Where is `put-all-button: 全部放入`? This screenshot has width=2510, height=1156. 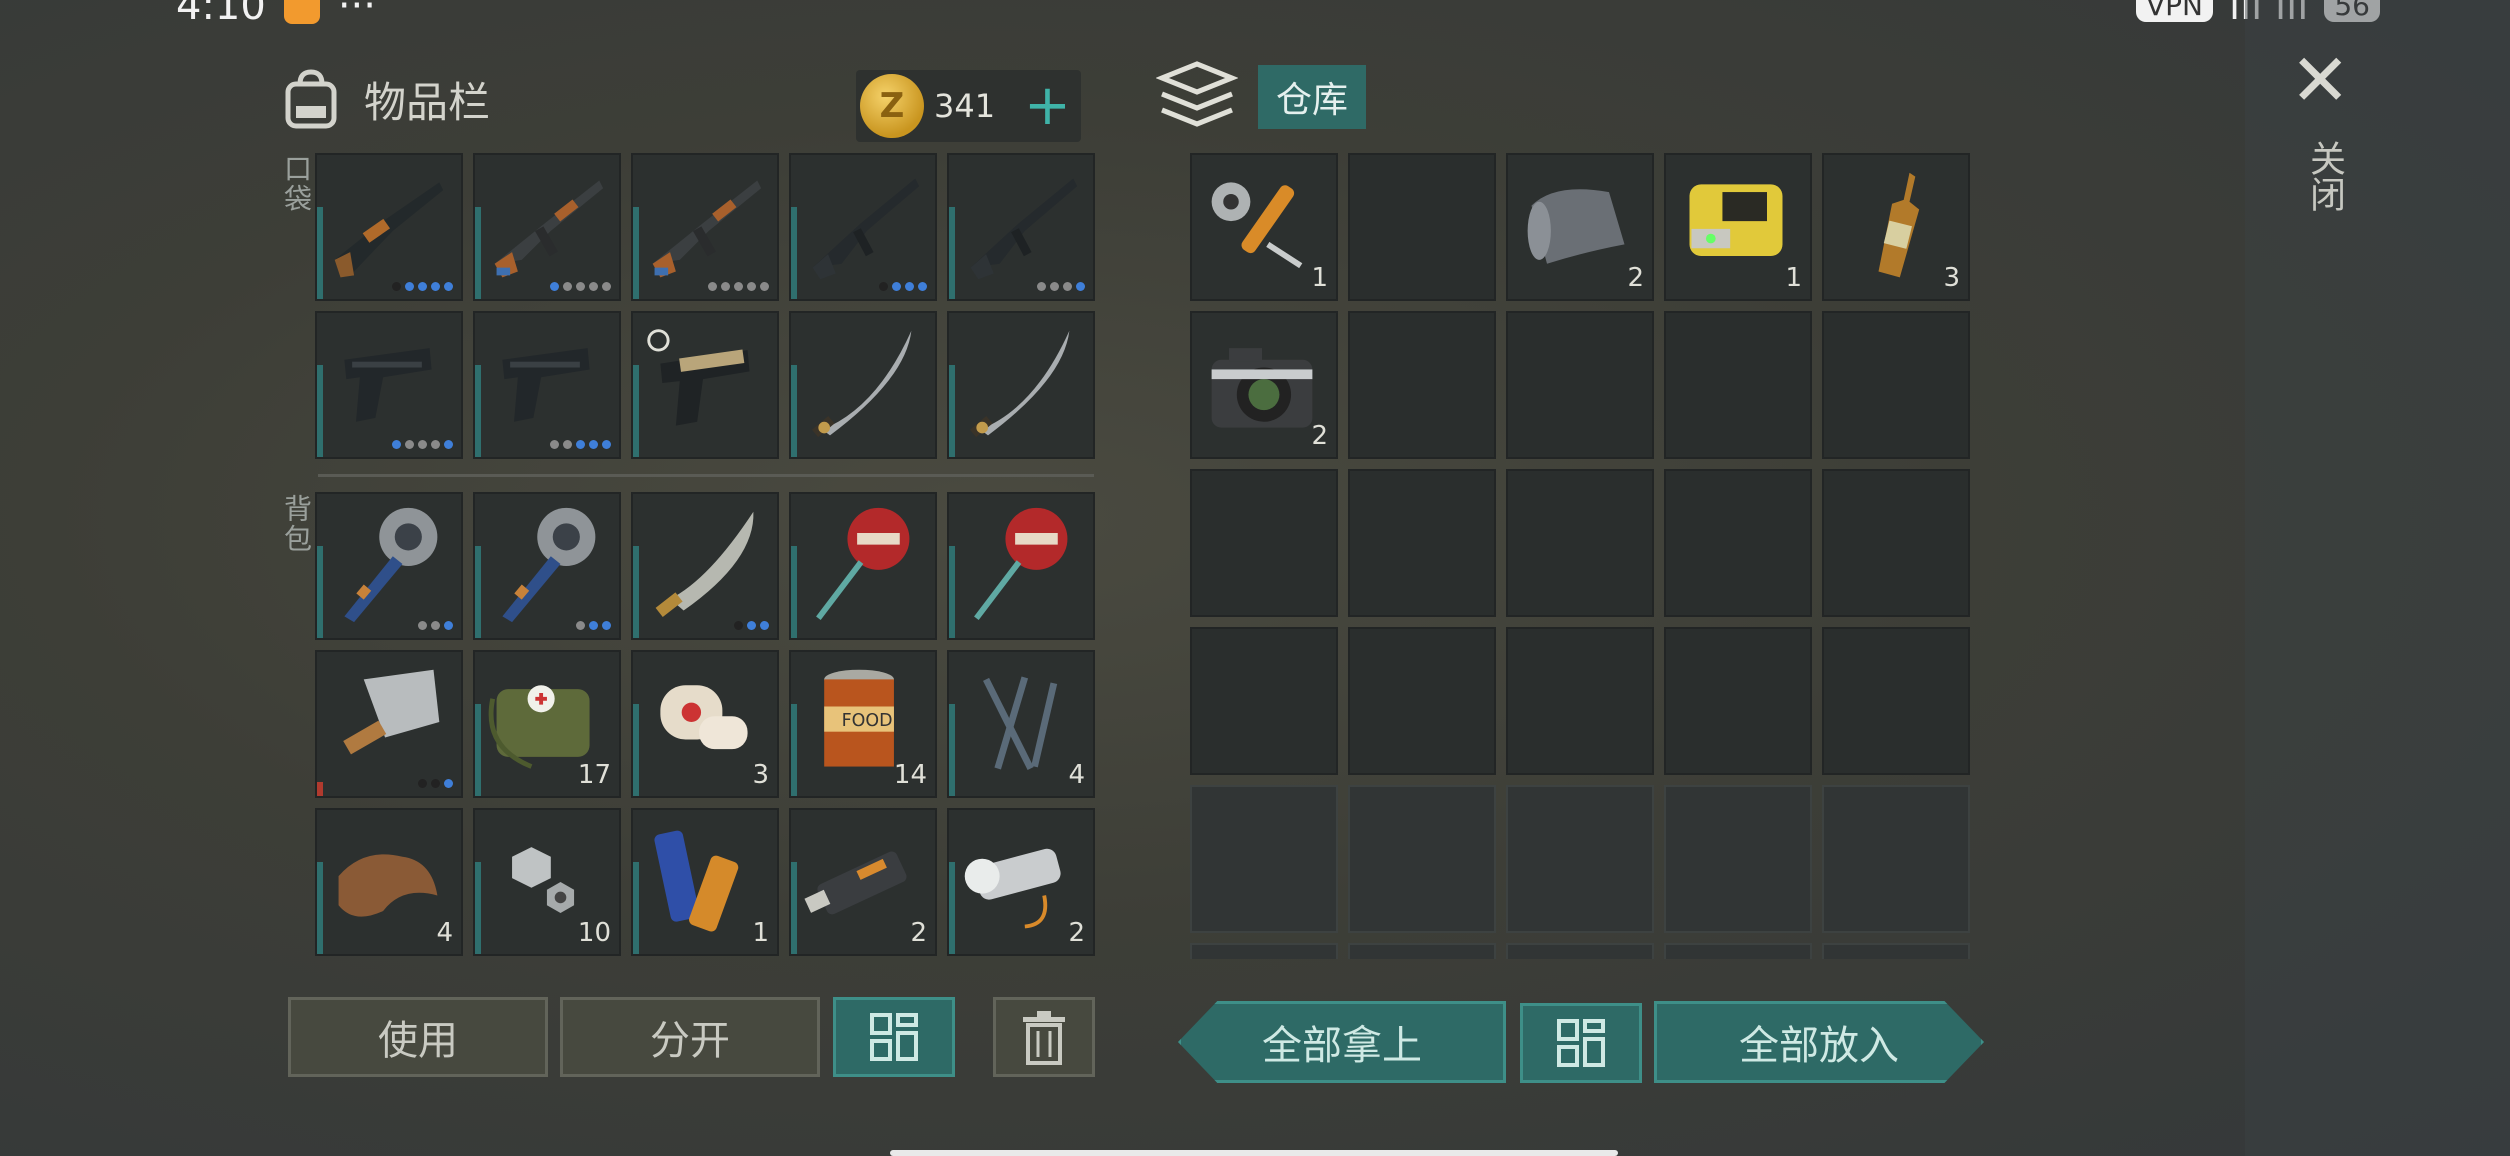
put-all-button: 全部放入 is located at coordinates (1819, 1042).